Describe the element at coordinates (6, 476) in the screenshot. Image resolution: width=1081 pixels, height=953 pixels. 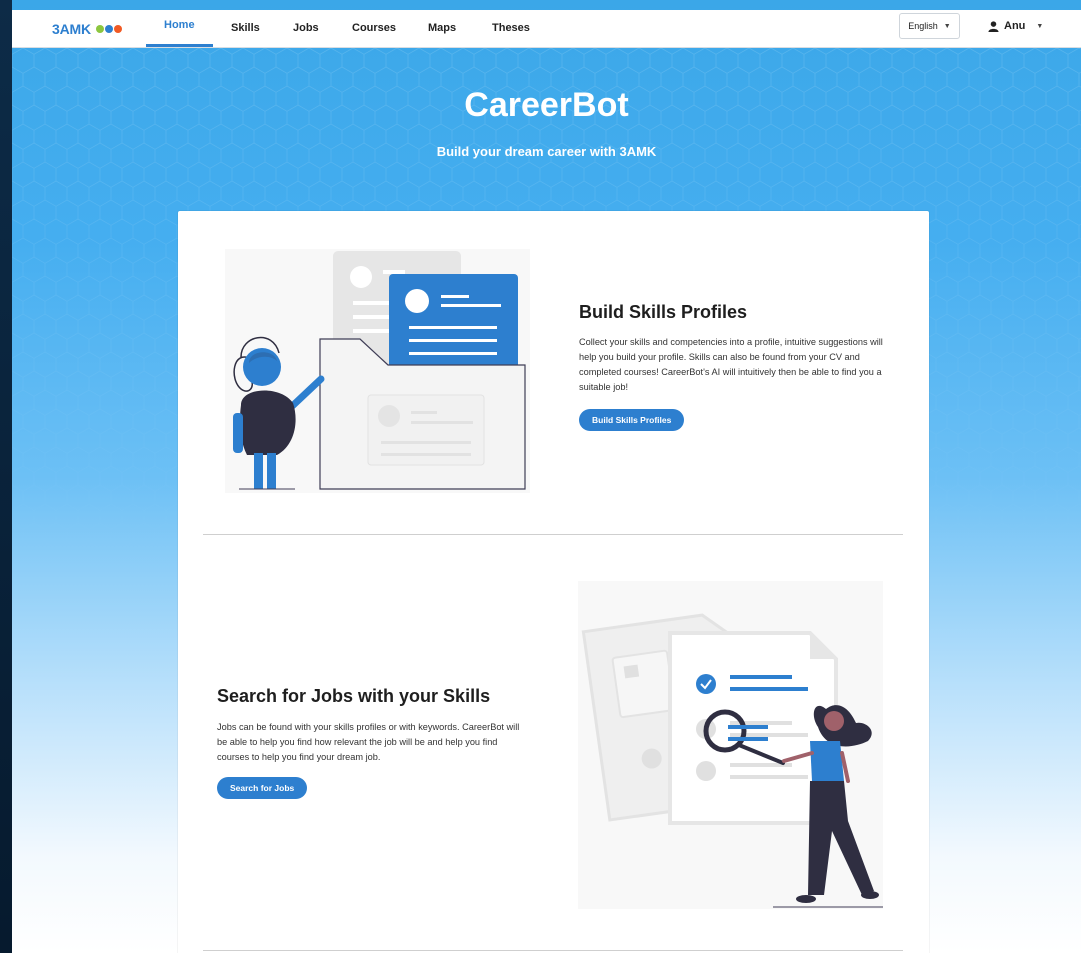
I see `window-frame` at that location.